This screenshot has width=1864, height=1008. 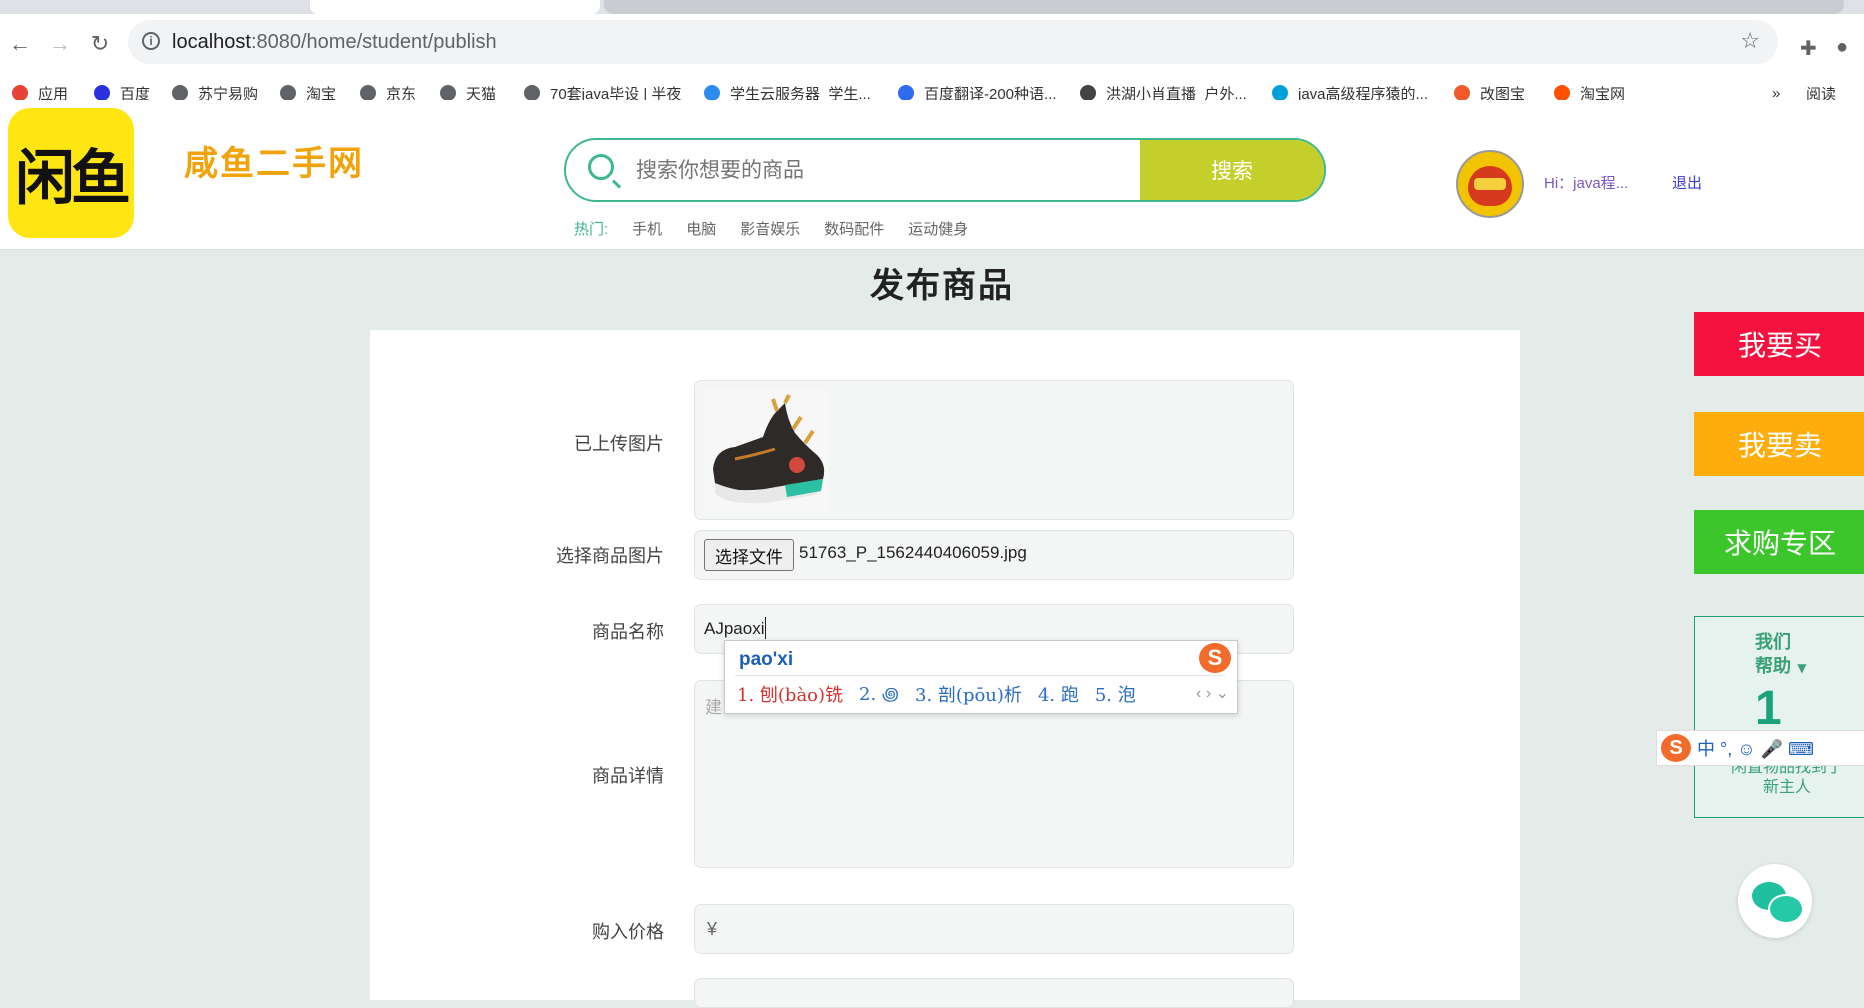 What do you see at coordinates (1768, 708) in the screenshot?
I see `help-number: 1` at bounding box center [1768, 708].